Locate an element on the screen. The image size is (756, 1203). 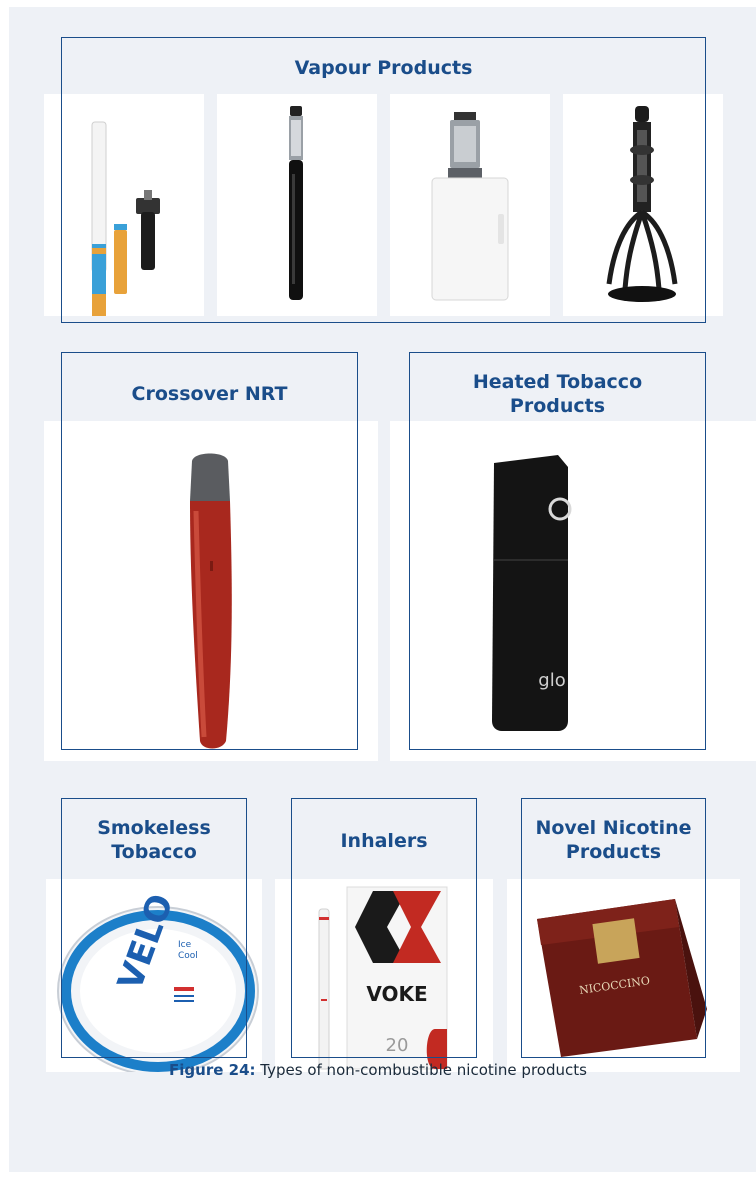
novel-nicotine-title: Novel Nicotine Products is located at coordinates (613, 840).